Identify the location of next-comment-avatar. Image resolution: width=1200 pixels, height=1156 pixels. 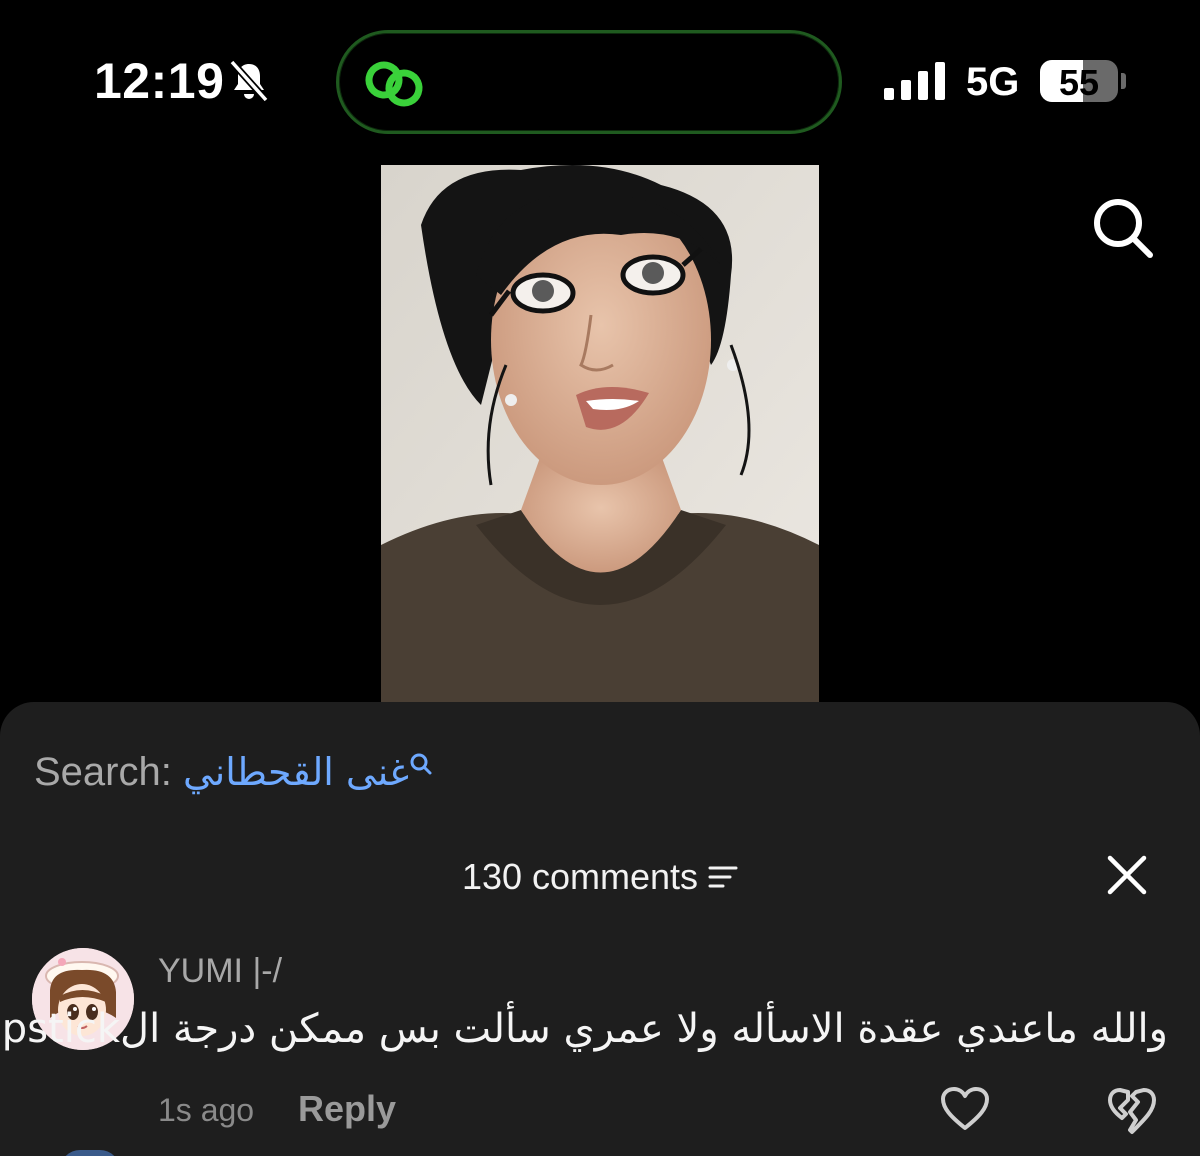
(90, 1153).